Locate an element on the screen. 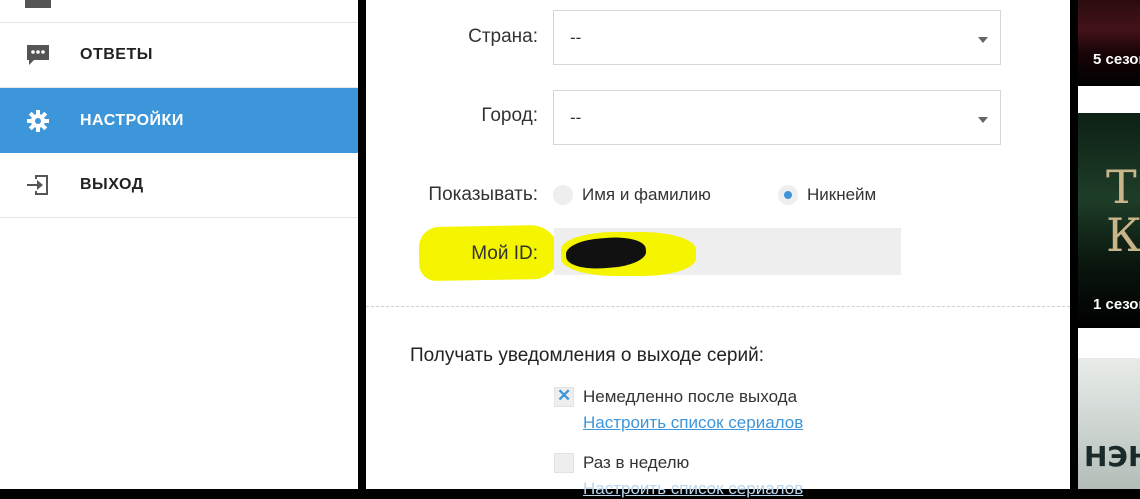 This screenshot has height=499, width=1140. exit-icon is located at coordinates (38, 185).